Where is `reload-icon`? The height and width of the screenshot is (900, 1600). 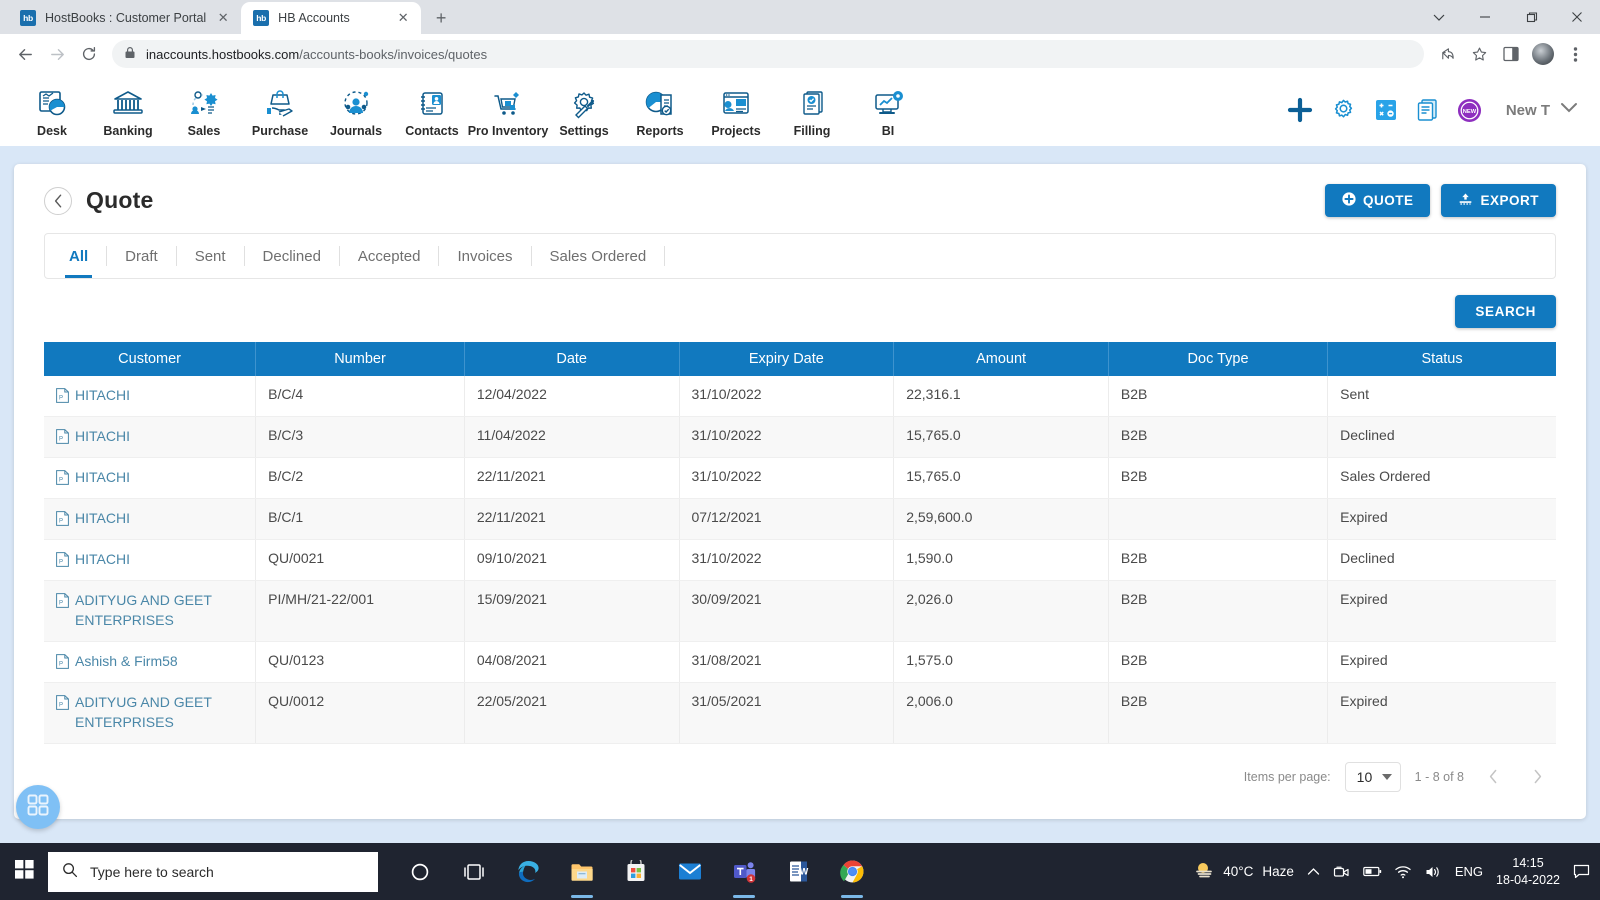
reload-icon is located at coordinates (89, 54).